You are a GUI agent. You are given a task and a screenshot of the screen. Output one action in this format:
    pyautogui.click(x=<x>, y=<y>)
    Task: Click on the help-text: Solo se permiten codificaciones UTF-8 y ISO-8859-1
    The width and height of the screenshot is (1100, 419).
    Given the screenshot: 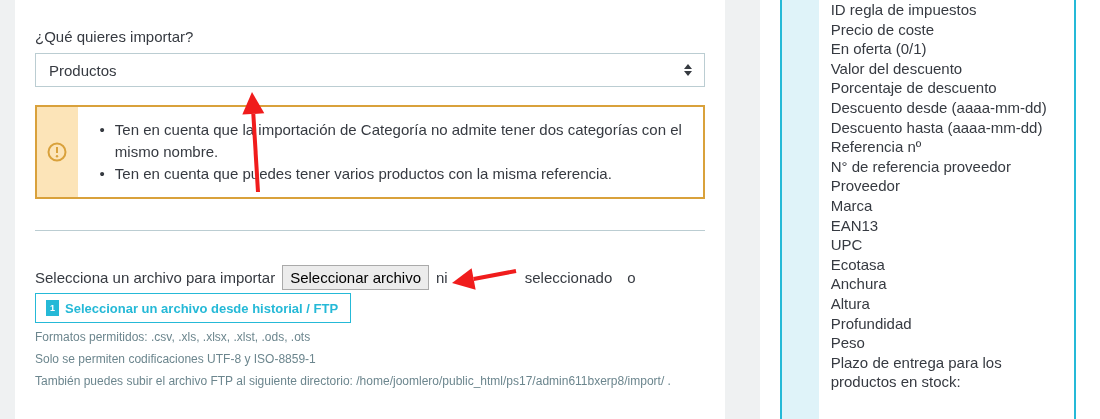 What is the action you would take?
    pyautogui.click(x=176, y=359)
    